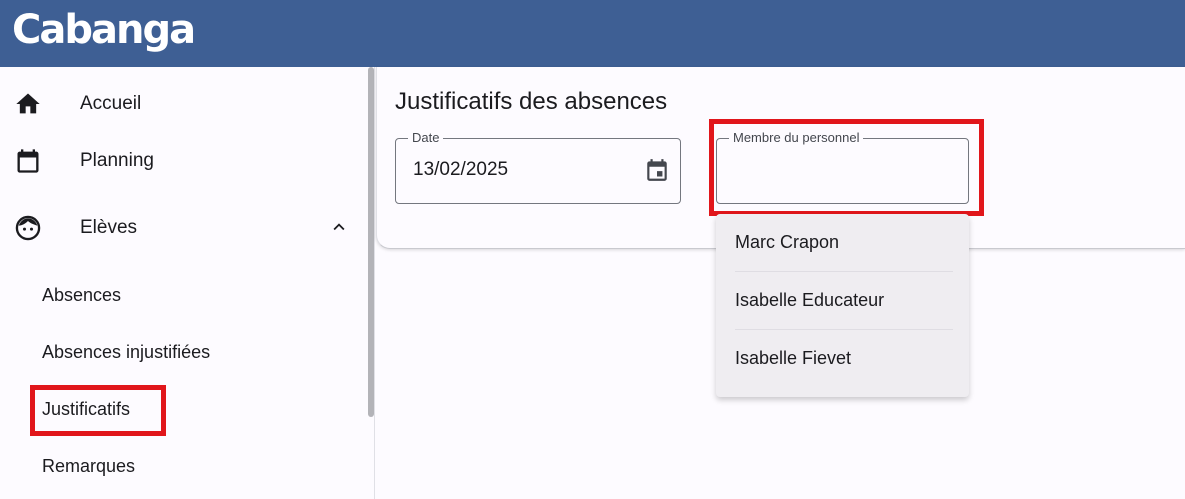  I want to click on date-field-label: Date, so click(426, 138).